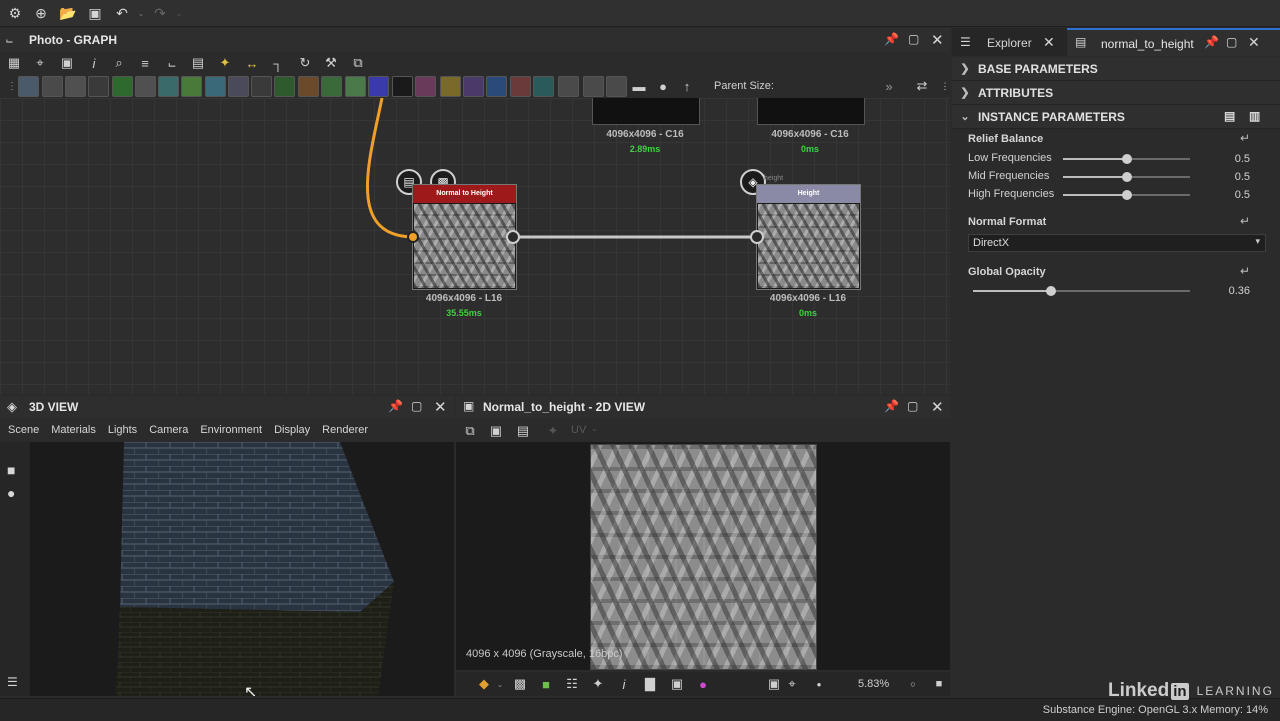 This screenshot has height=721, width=1280. What do you see at coordinates (1116, 93) in the screenshot?
I see `section-attributes: ❯ ATTRIBUTES` at bounding box center [1116, 93].